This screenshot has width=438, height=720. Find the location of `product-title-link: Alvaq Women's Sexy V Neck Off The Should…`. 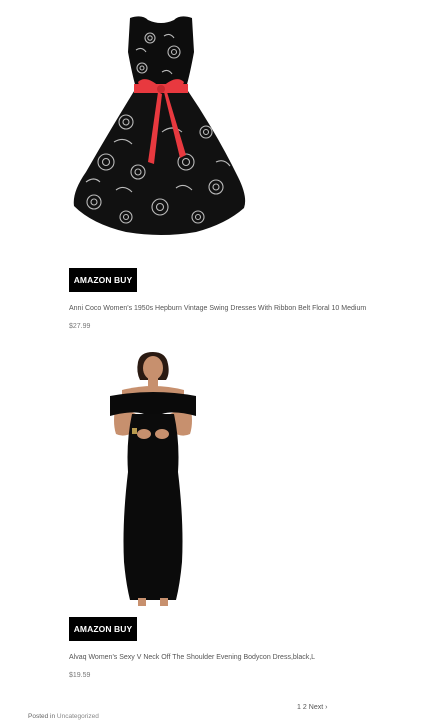

product-title-link: Alvaq Women's Sexy V Neck Off The Should… is located at coordinates (192, 657).